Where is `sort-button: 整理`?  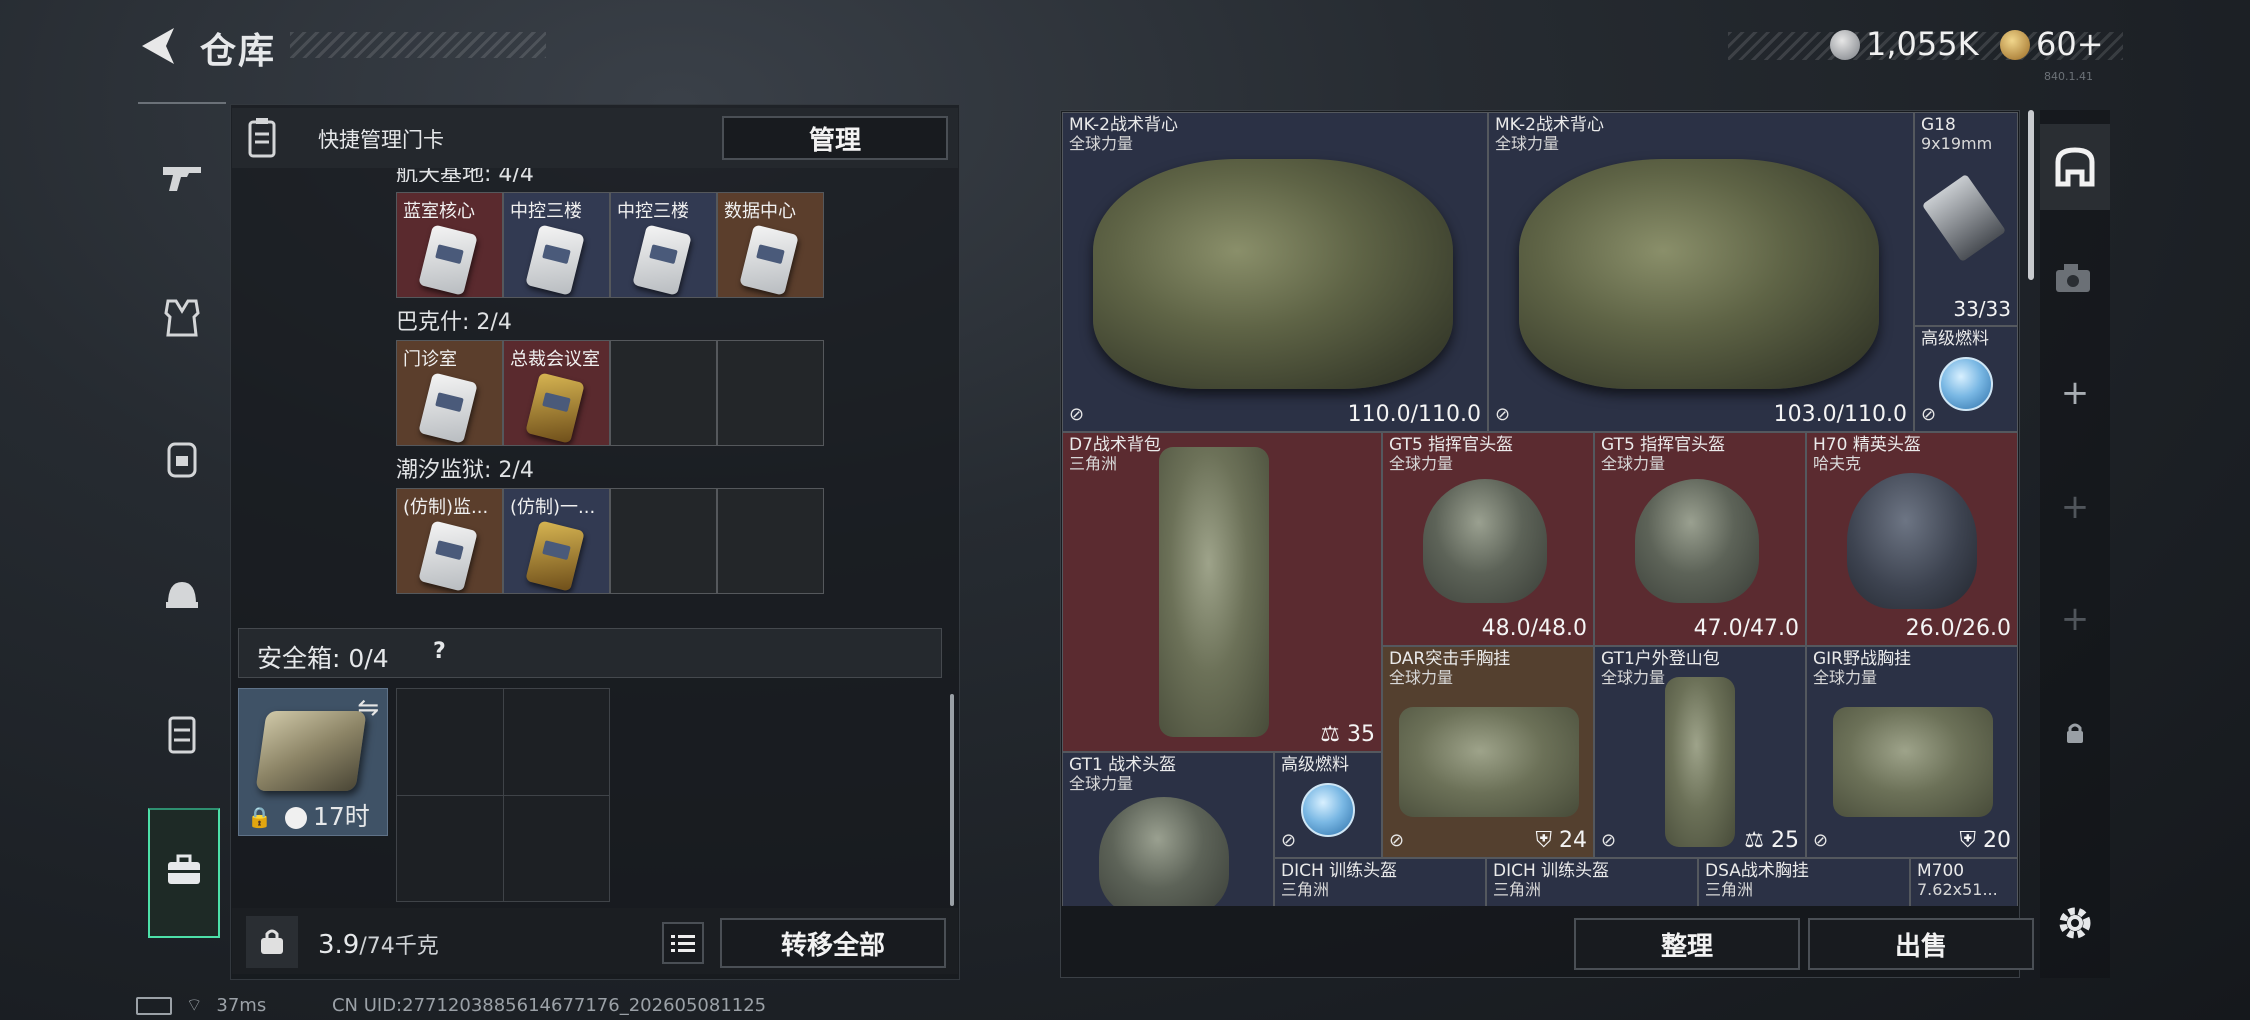
sort-button: 整理 is located at coordinates (1687, 944).